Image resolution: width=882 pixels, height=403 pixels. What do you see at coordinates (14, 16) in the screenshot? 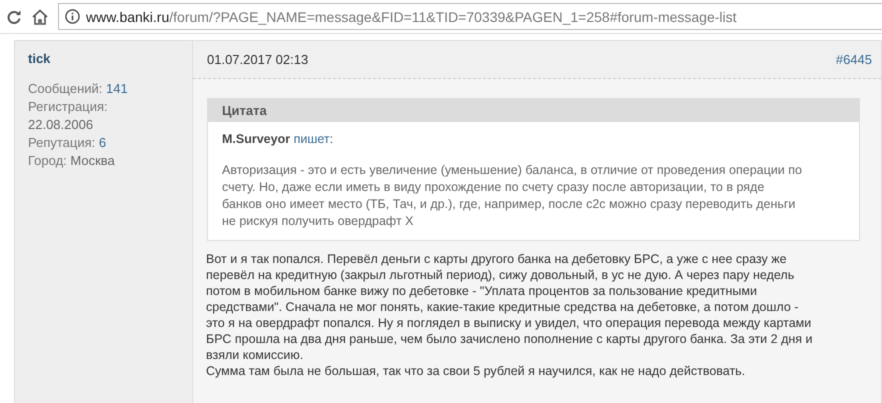
I see `reload-icon` at bounding box center [14, 16].